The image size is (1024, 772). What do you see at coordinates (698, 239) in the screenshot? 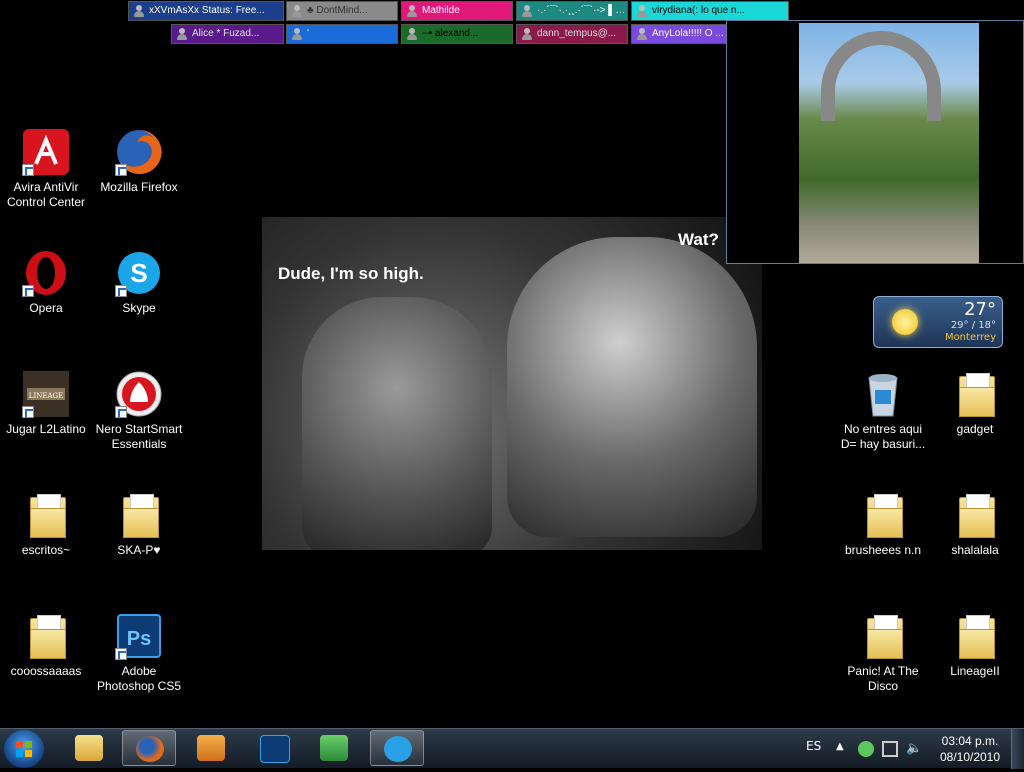
I see `wallpaper-caption-right: Wat?` at bounding box center [698, 239].